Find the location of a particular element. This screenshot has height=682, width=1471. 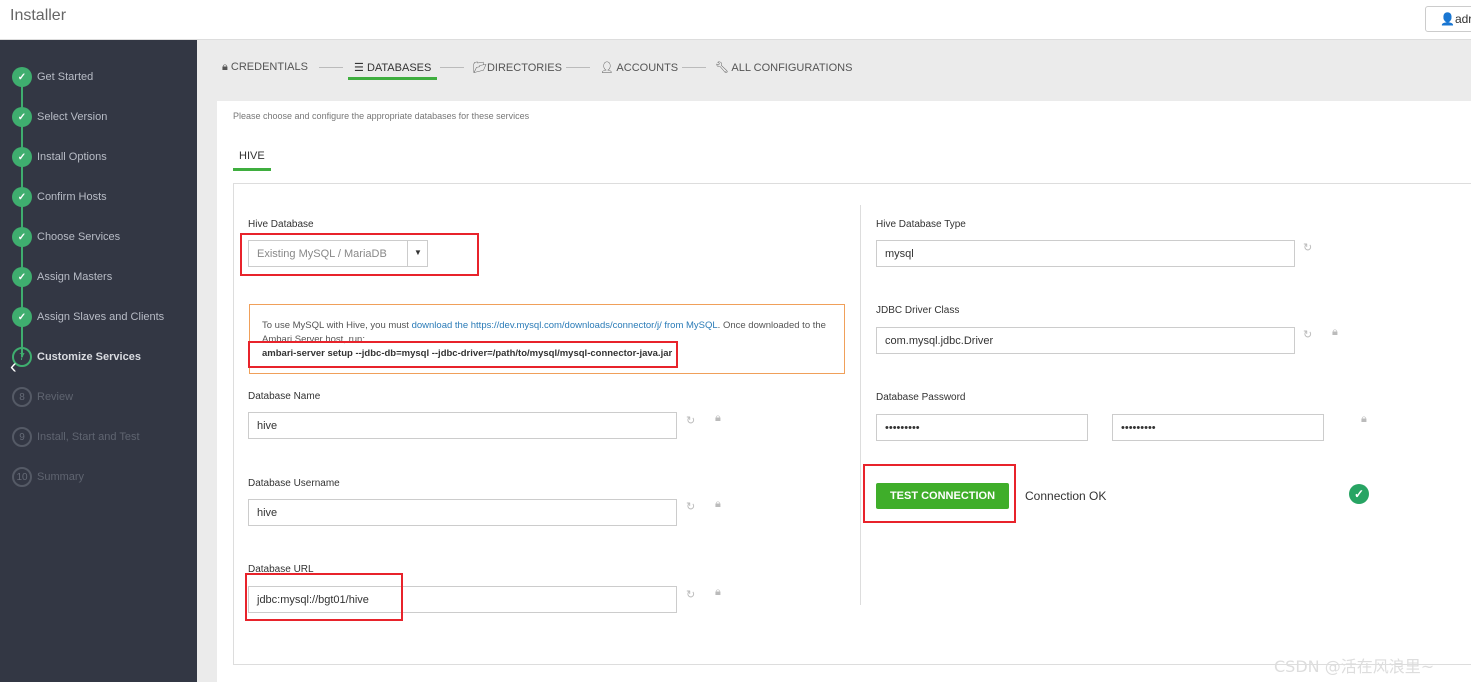

wizard-step: ✓ Assign Slaves and Clients is located at coordinates (88, 317).